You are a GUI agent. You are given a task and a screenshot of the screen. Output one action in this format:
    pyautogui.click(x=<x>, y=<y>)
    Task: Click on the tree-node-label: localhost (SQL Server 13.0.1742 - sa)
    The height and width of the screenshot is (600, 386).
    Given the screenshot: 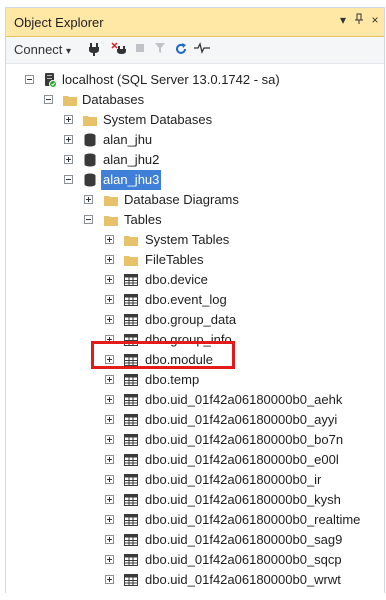 What is the action you would take?
    pyautogui.click(x=171, y=79)
    